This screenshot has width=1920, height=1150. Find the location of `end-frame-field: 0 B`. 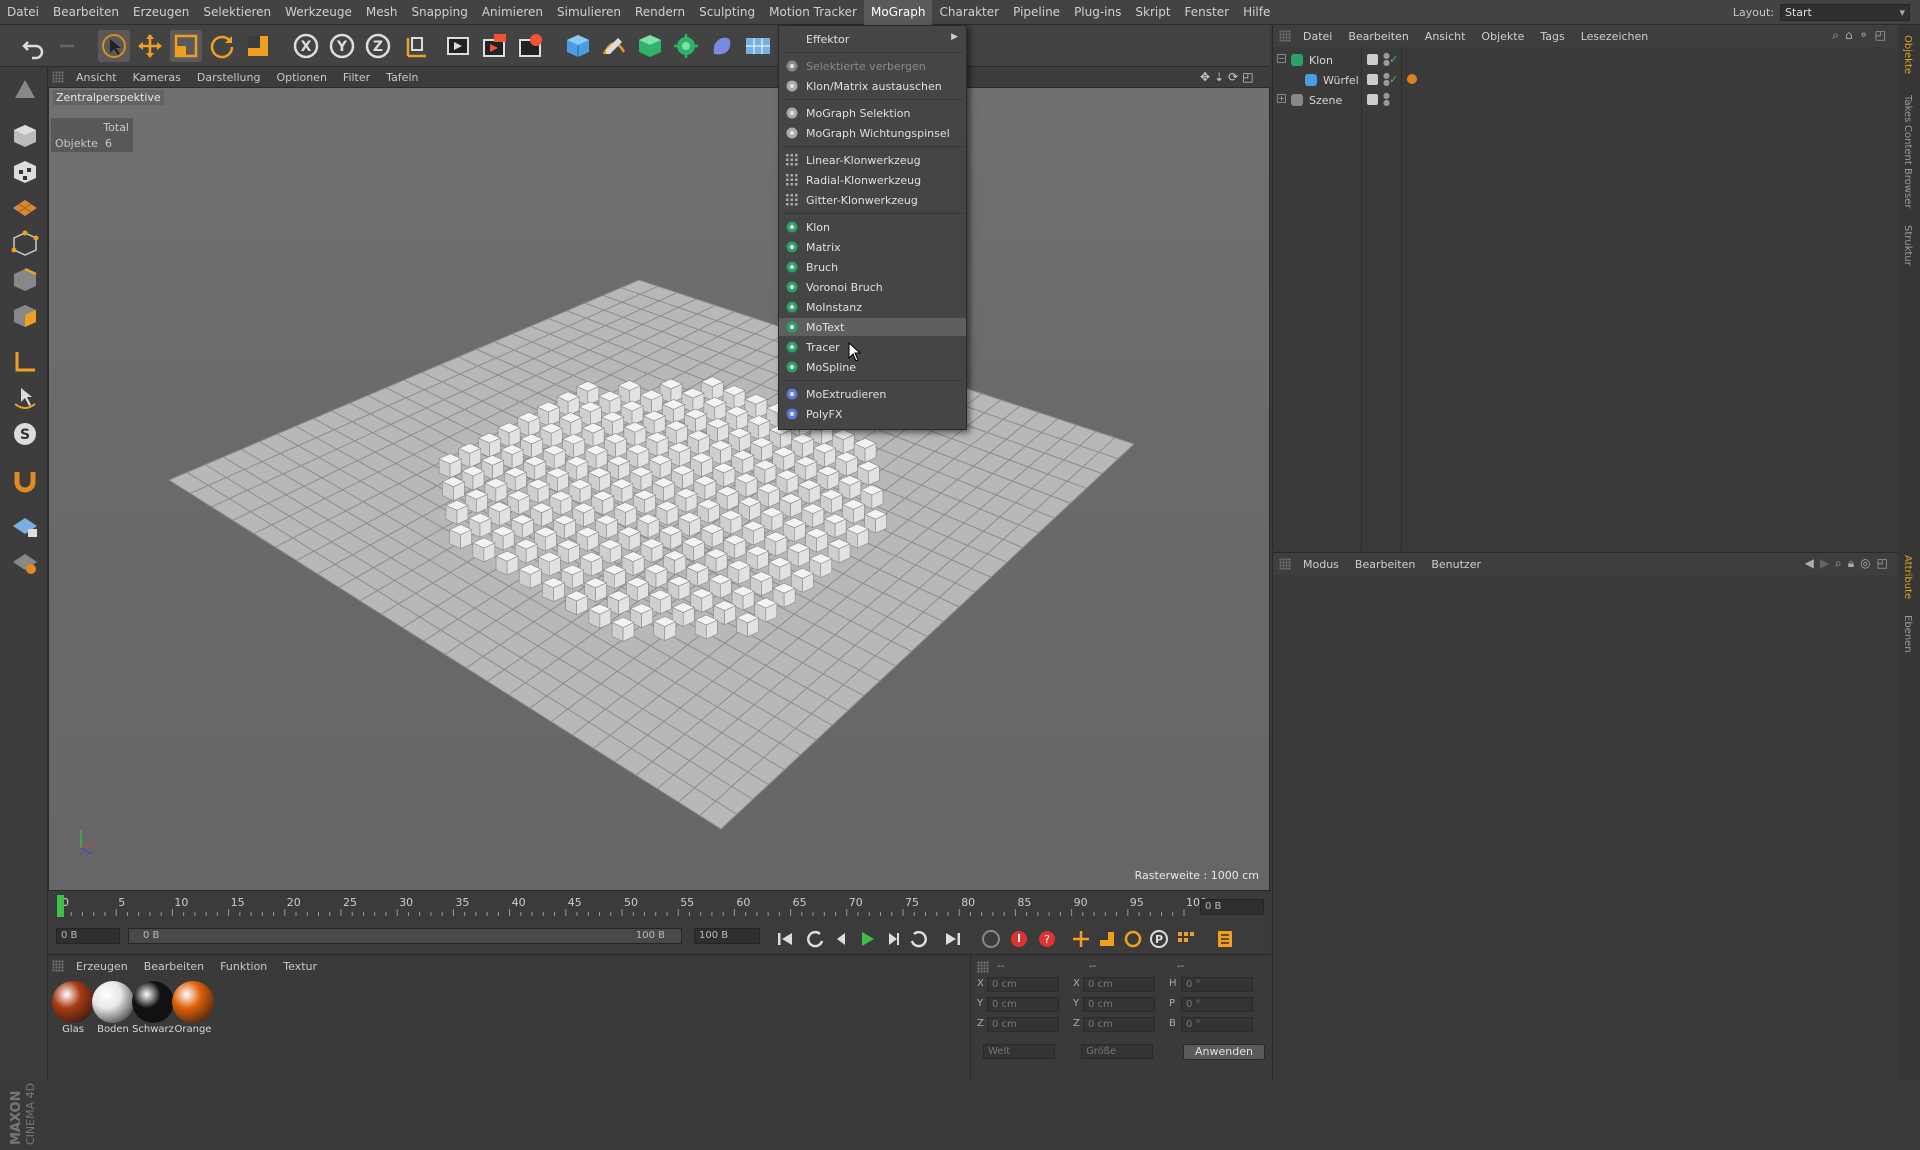

end-frame-field: 0 B is located at coordinates (1232, 907).